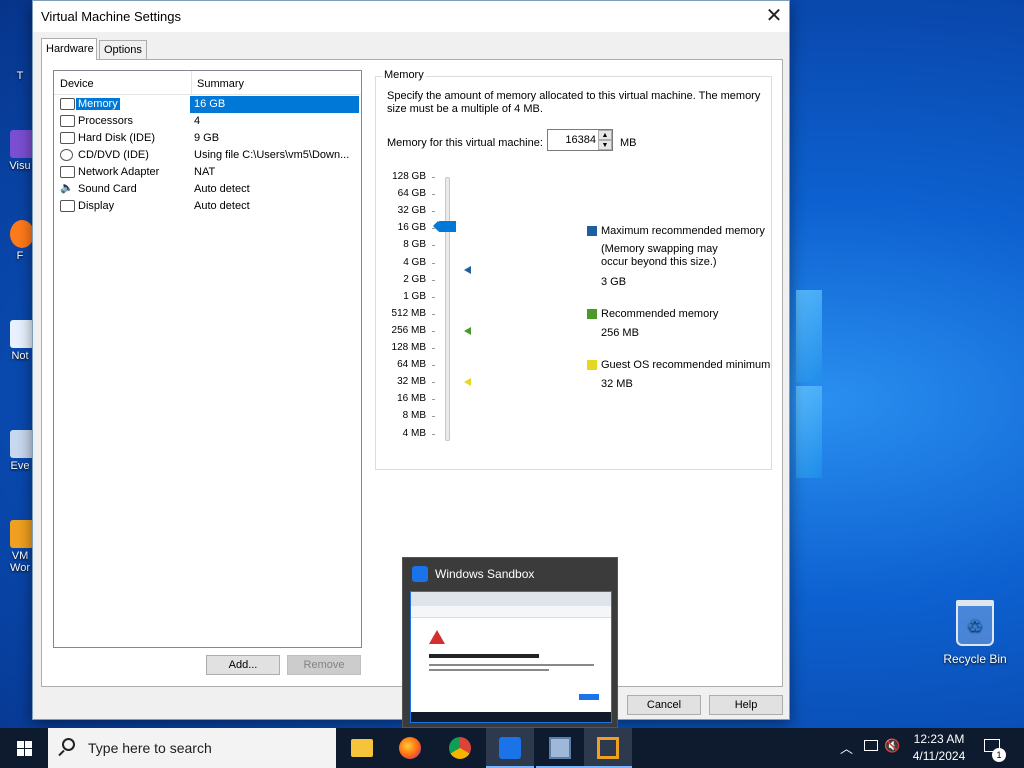  Describe the element at coordinates (411, 365) in the screenshot. I see `scale-tick-label: 64 MB` at that location.